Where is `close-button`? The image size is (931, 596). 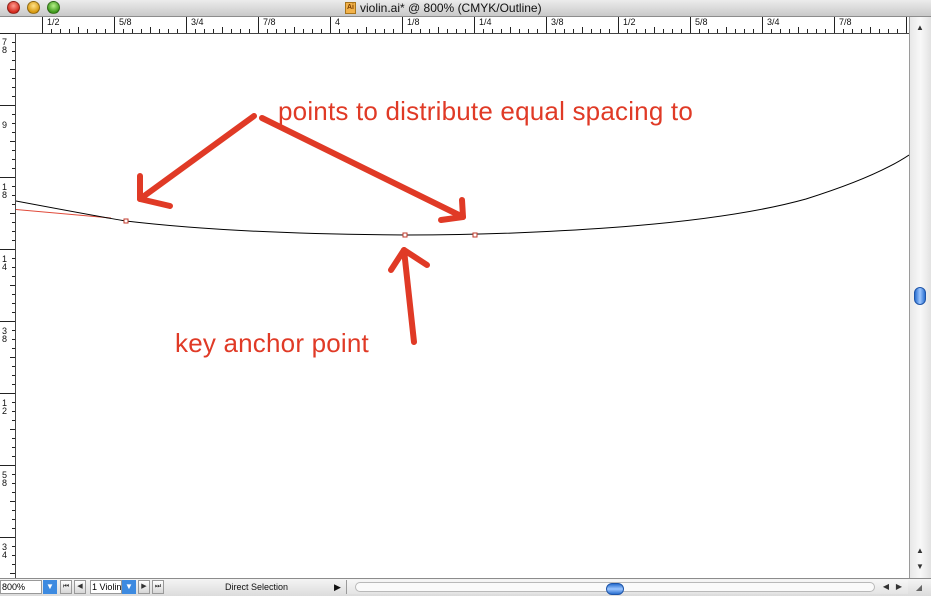
close-button is located at coordinates (13, 7).